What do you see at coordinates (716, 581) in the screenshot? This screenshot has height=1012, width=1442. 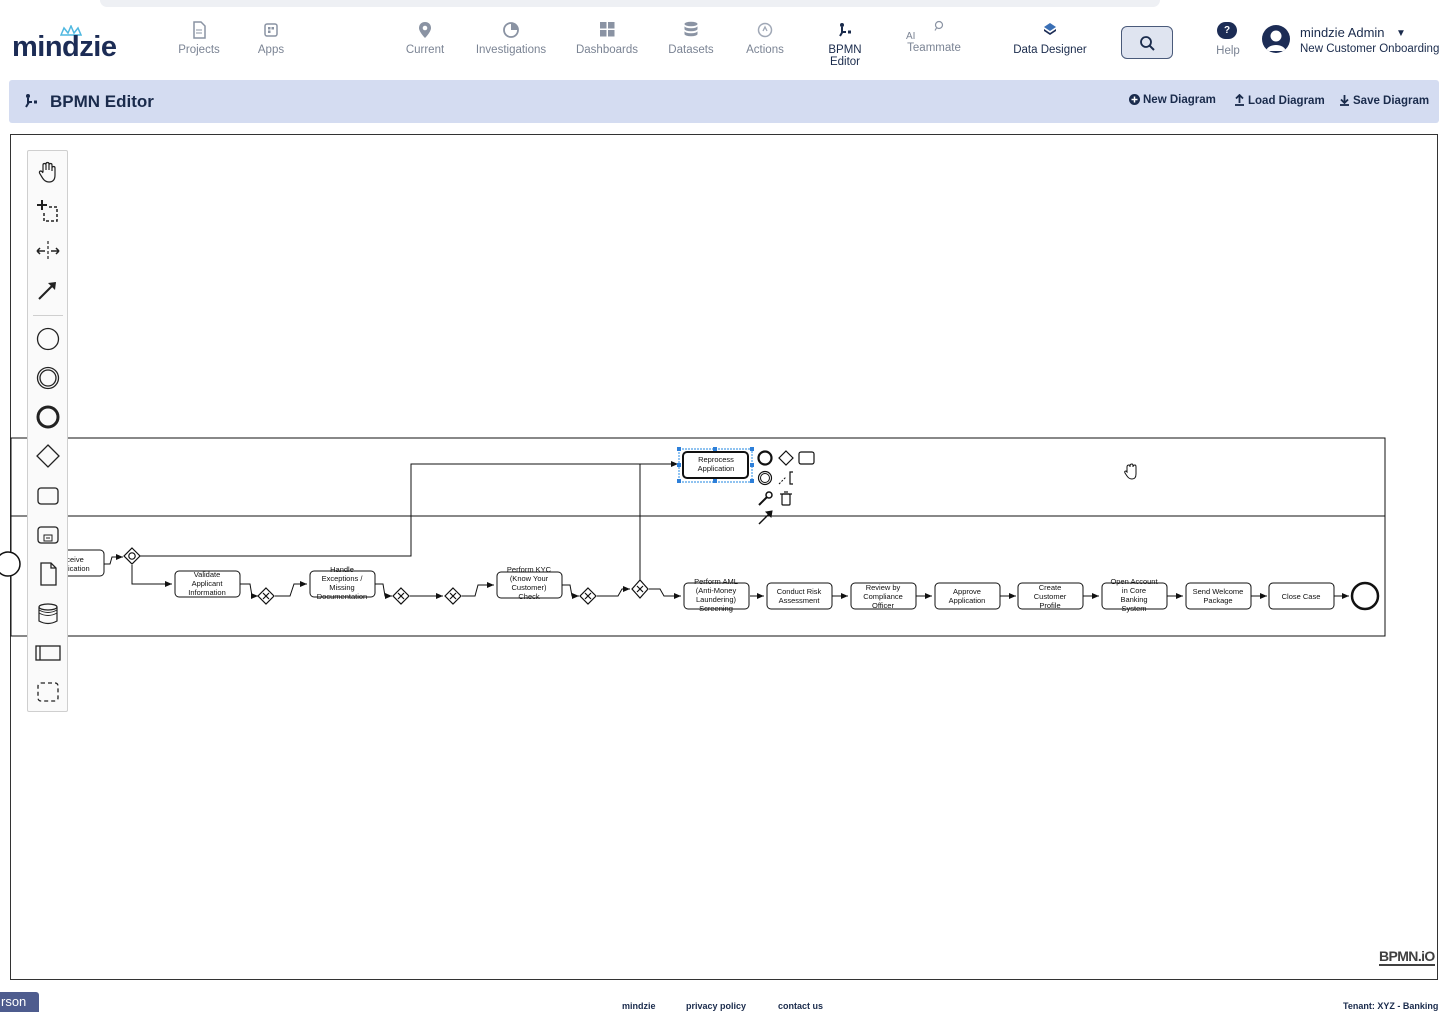 I see `label-aml-1: Perform AML` at bounding box center [716, 581].